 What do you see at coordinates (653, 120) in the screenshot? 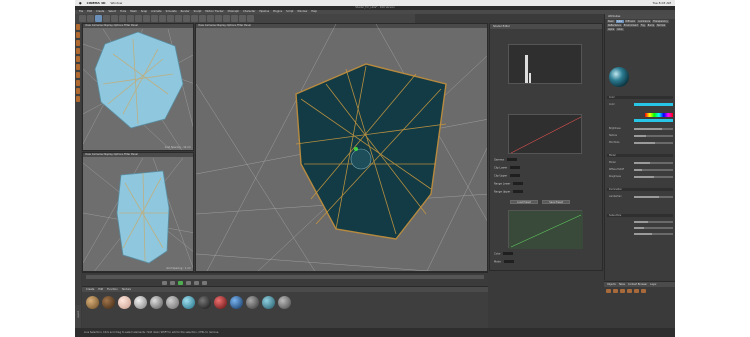
I see `color-value-bar` at bounding box center [653, 120].